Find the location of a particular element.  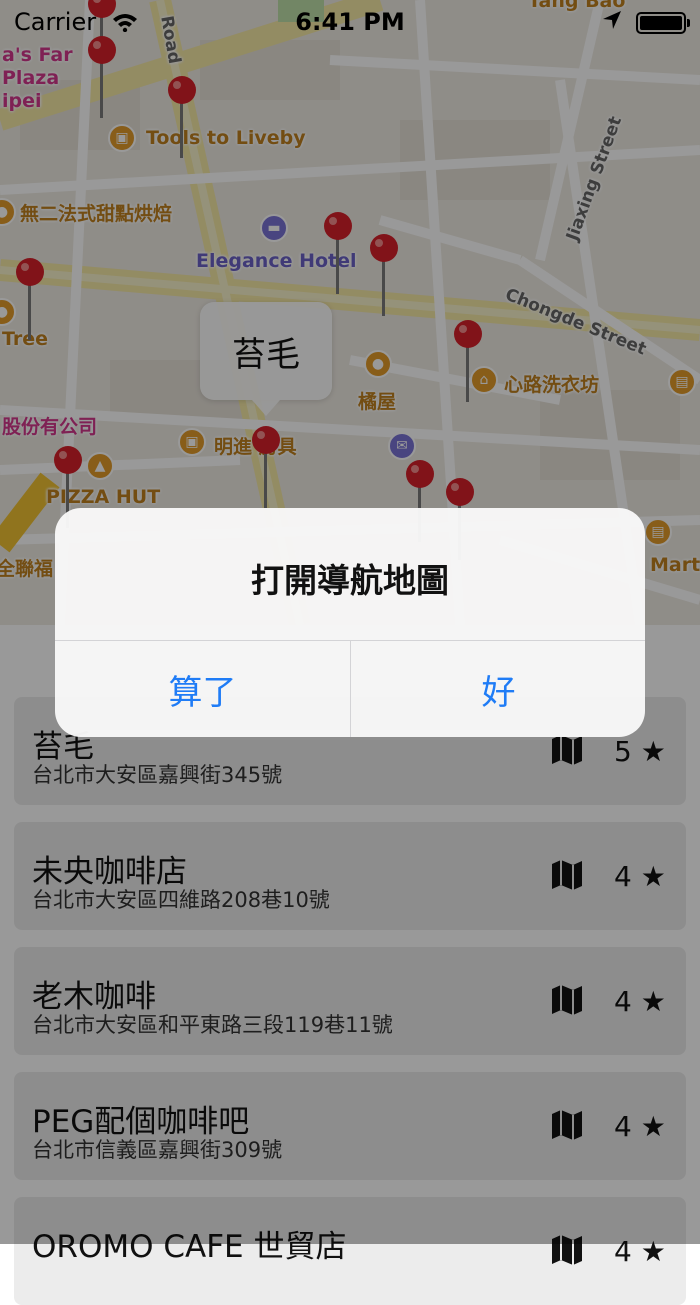

alert-title: 打開導航地圖 is located at coordinates (350, 580).